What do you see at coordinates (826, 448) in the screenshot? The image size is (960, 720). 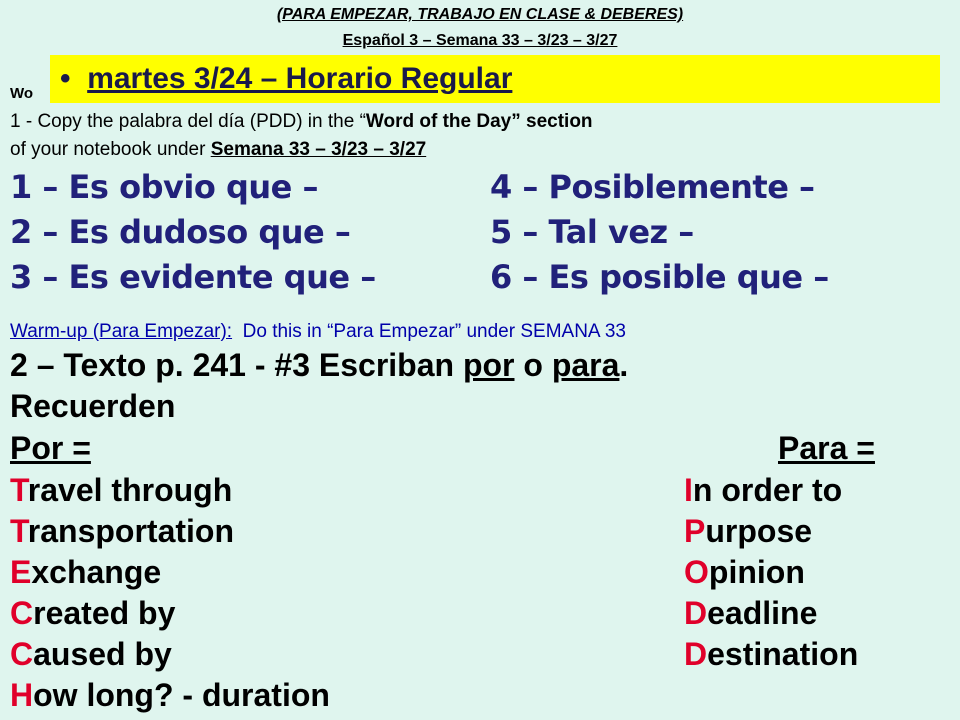 I see `para-heading: Para =` at bounding box center [826, 448].